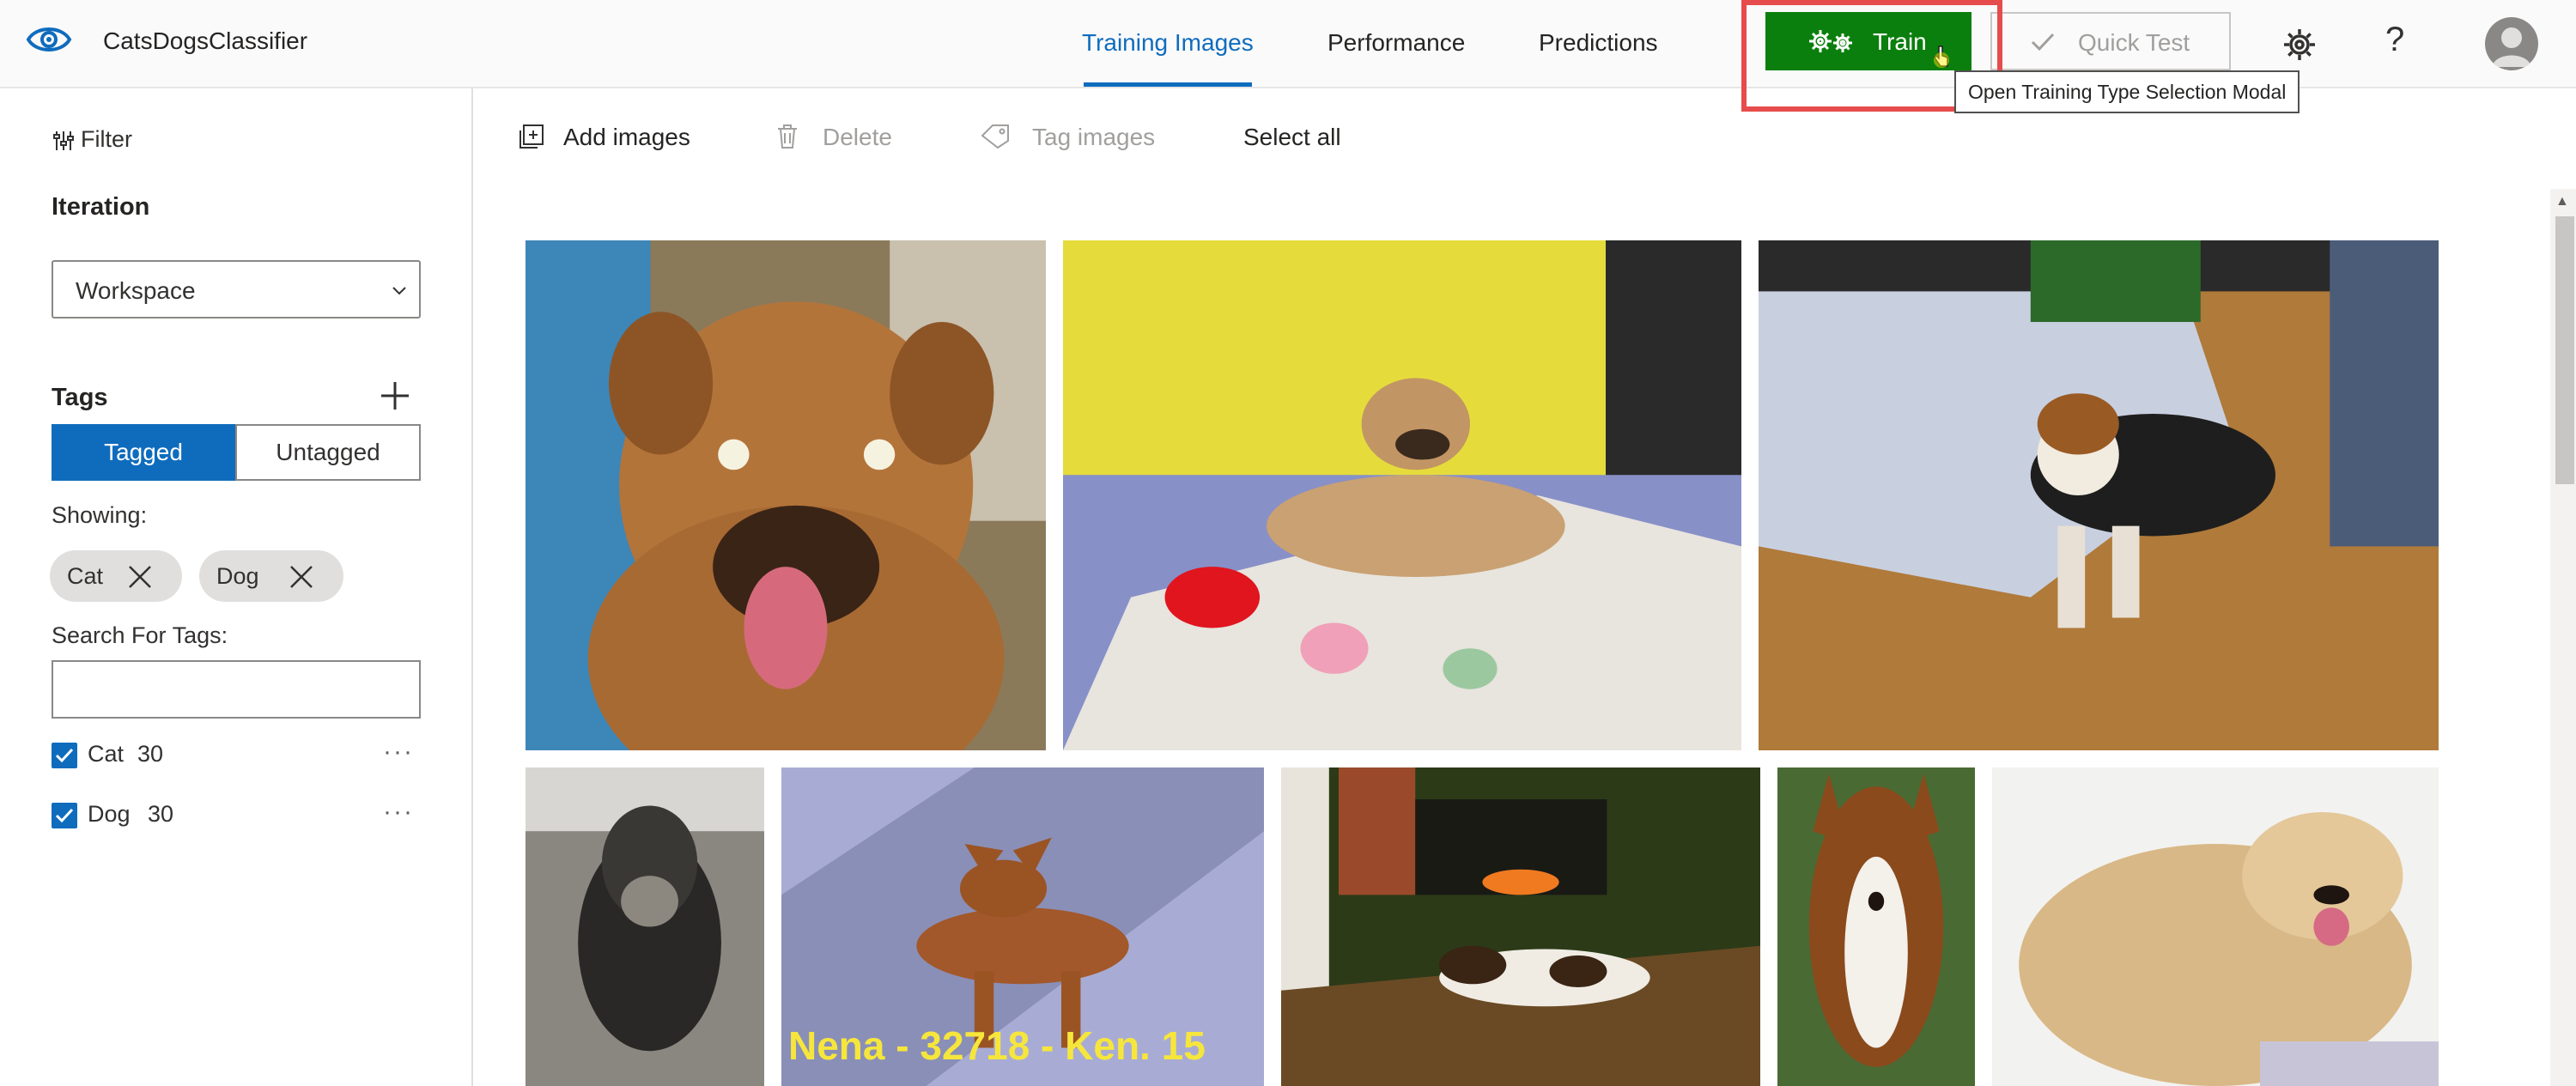 This screenshot has width=2576, height=1086. I want to click on user-avatar, so click(2511, 43).